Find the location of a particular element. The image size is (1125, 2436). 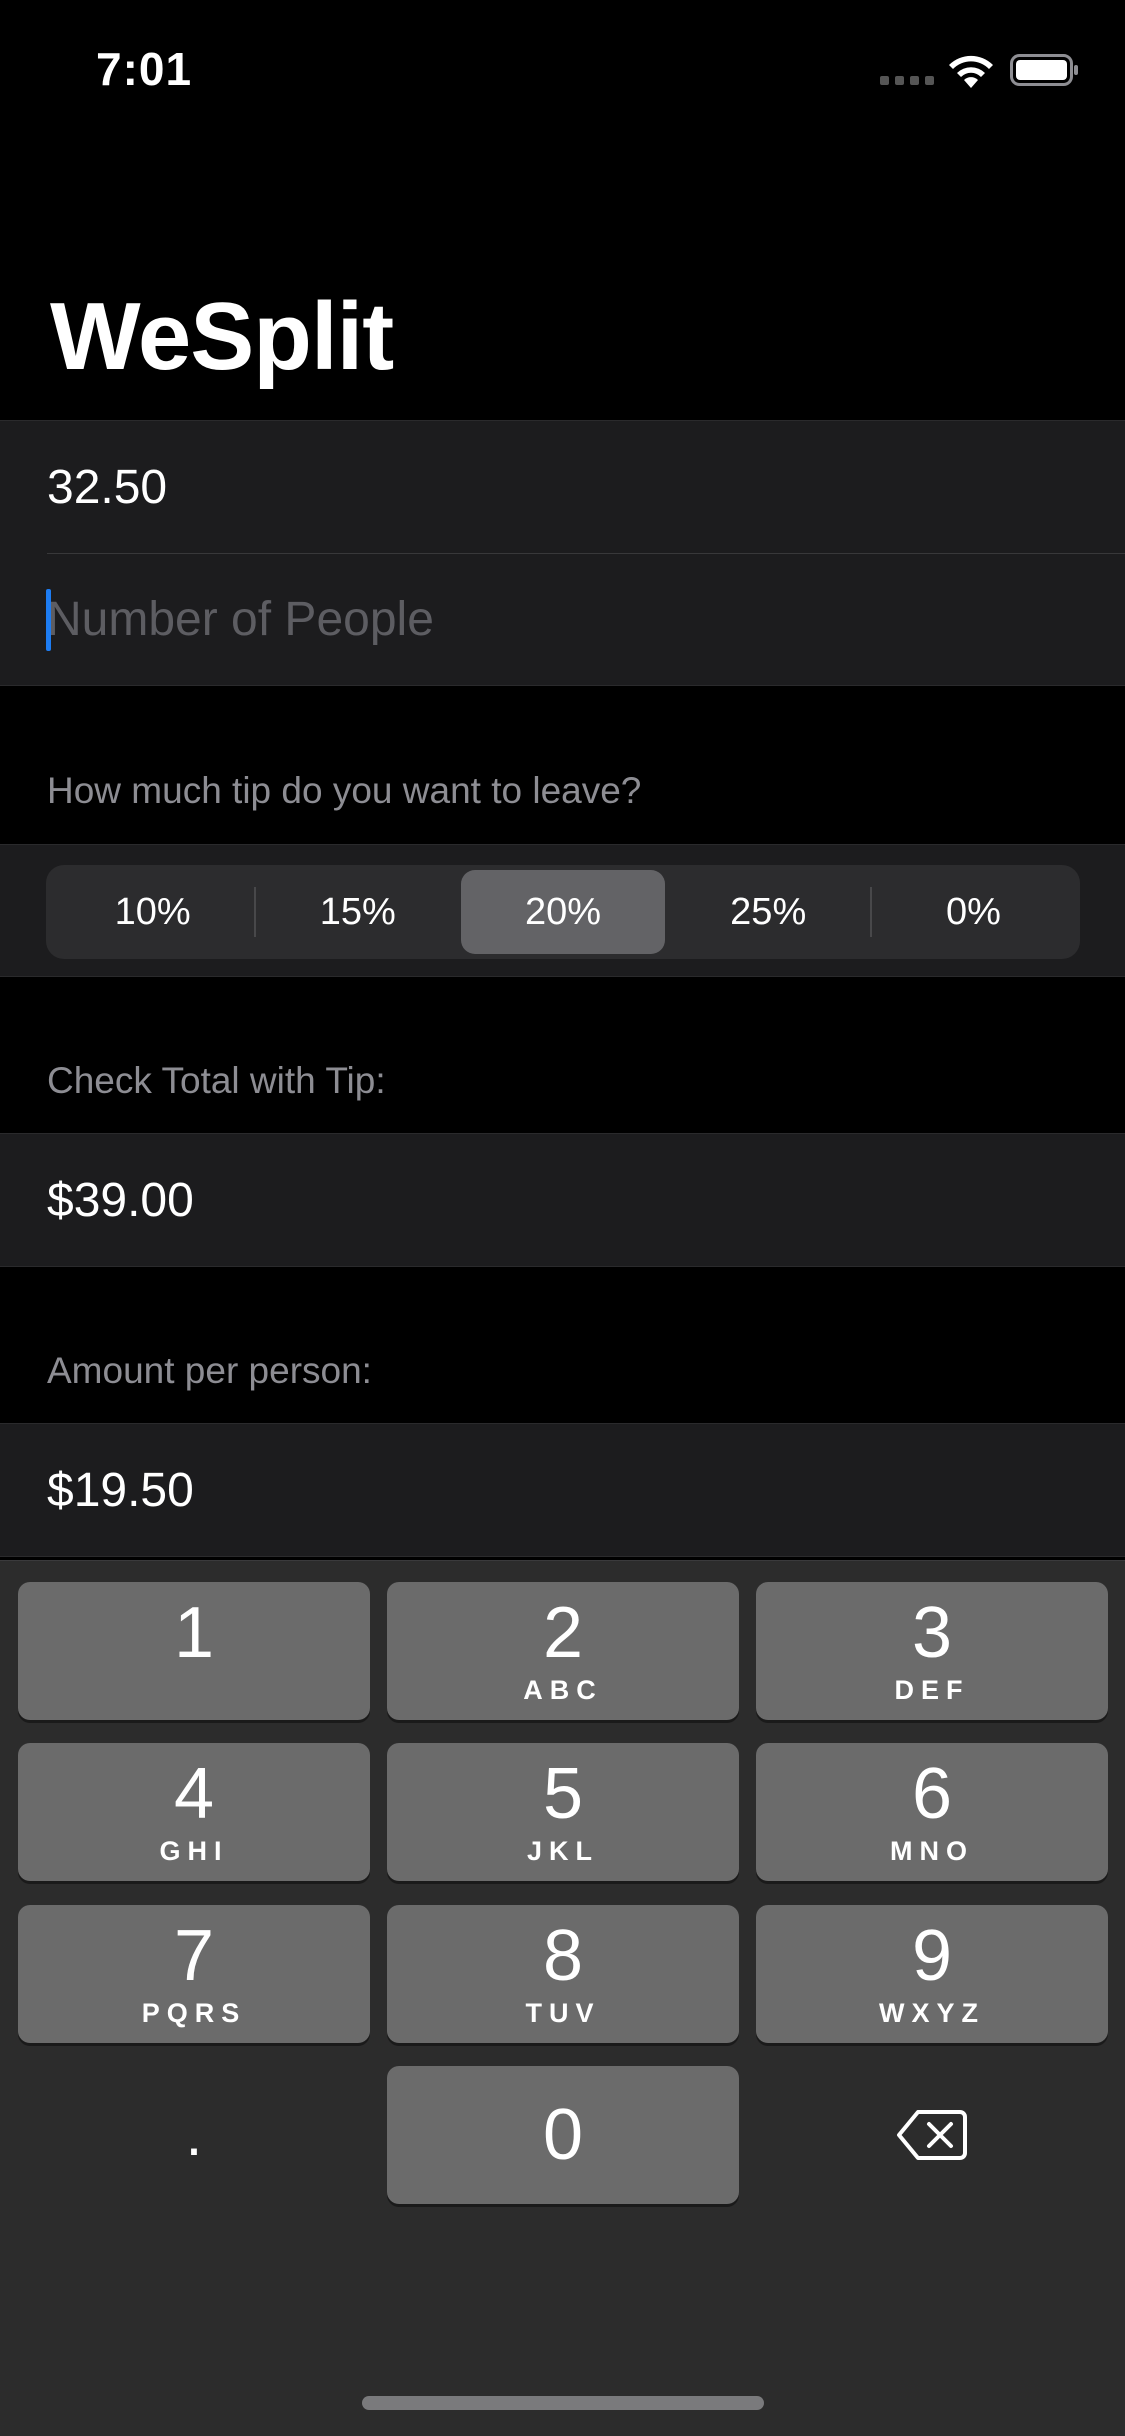

text-cursor is located at coordinates (48, 620).